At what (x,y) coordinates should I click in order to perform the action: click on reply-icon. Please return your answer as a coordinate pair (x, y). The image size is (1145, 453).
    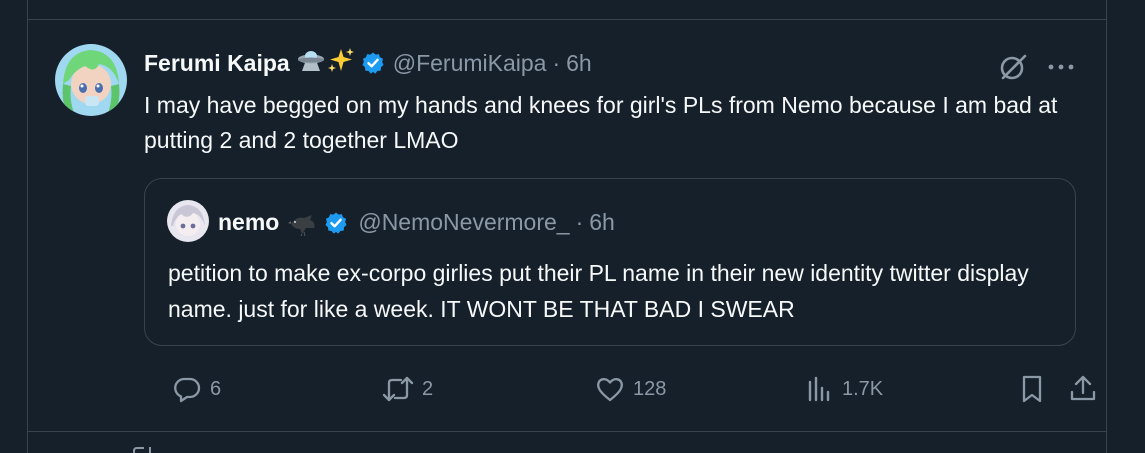
    Looking at the image, I should click on (187, 389).